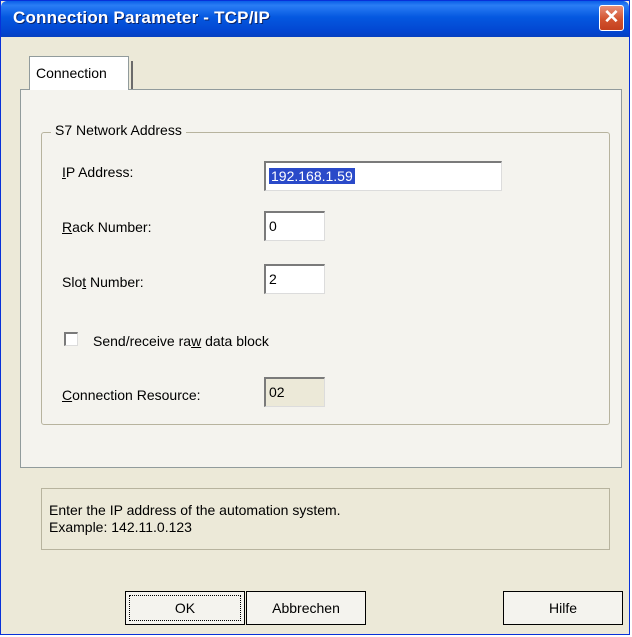 Image resolution: width=632 pixels, height=637 pixels. I want to click on window-title: Connection Parameter - TCP/IP, so click(142, 17).